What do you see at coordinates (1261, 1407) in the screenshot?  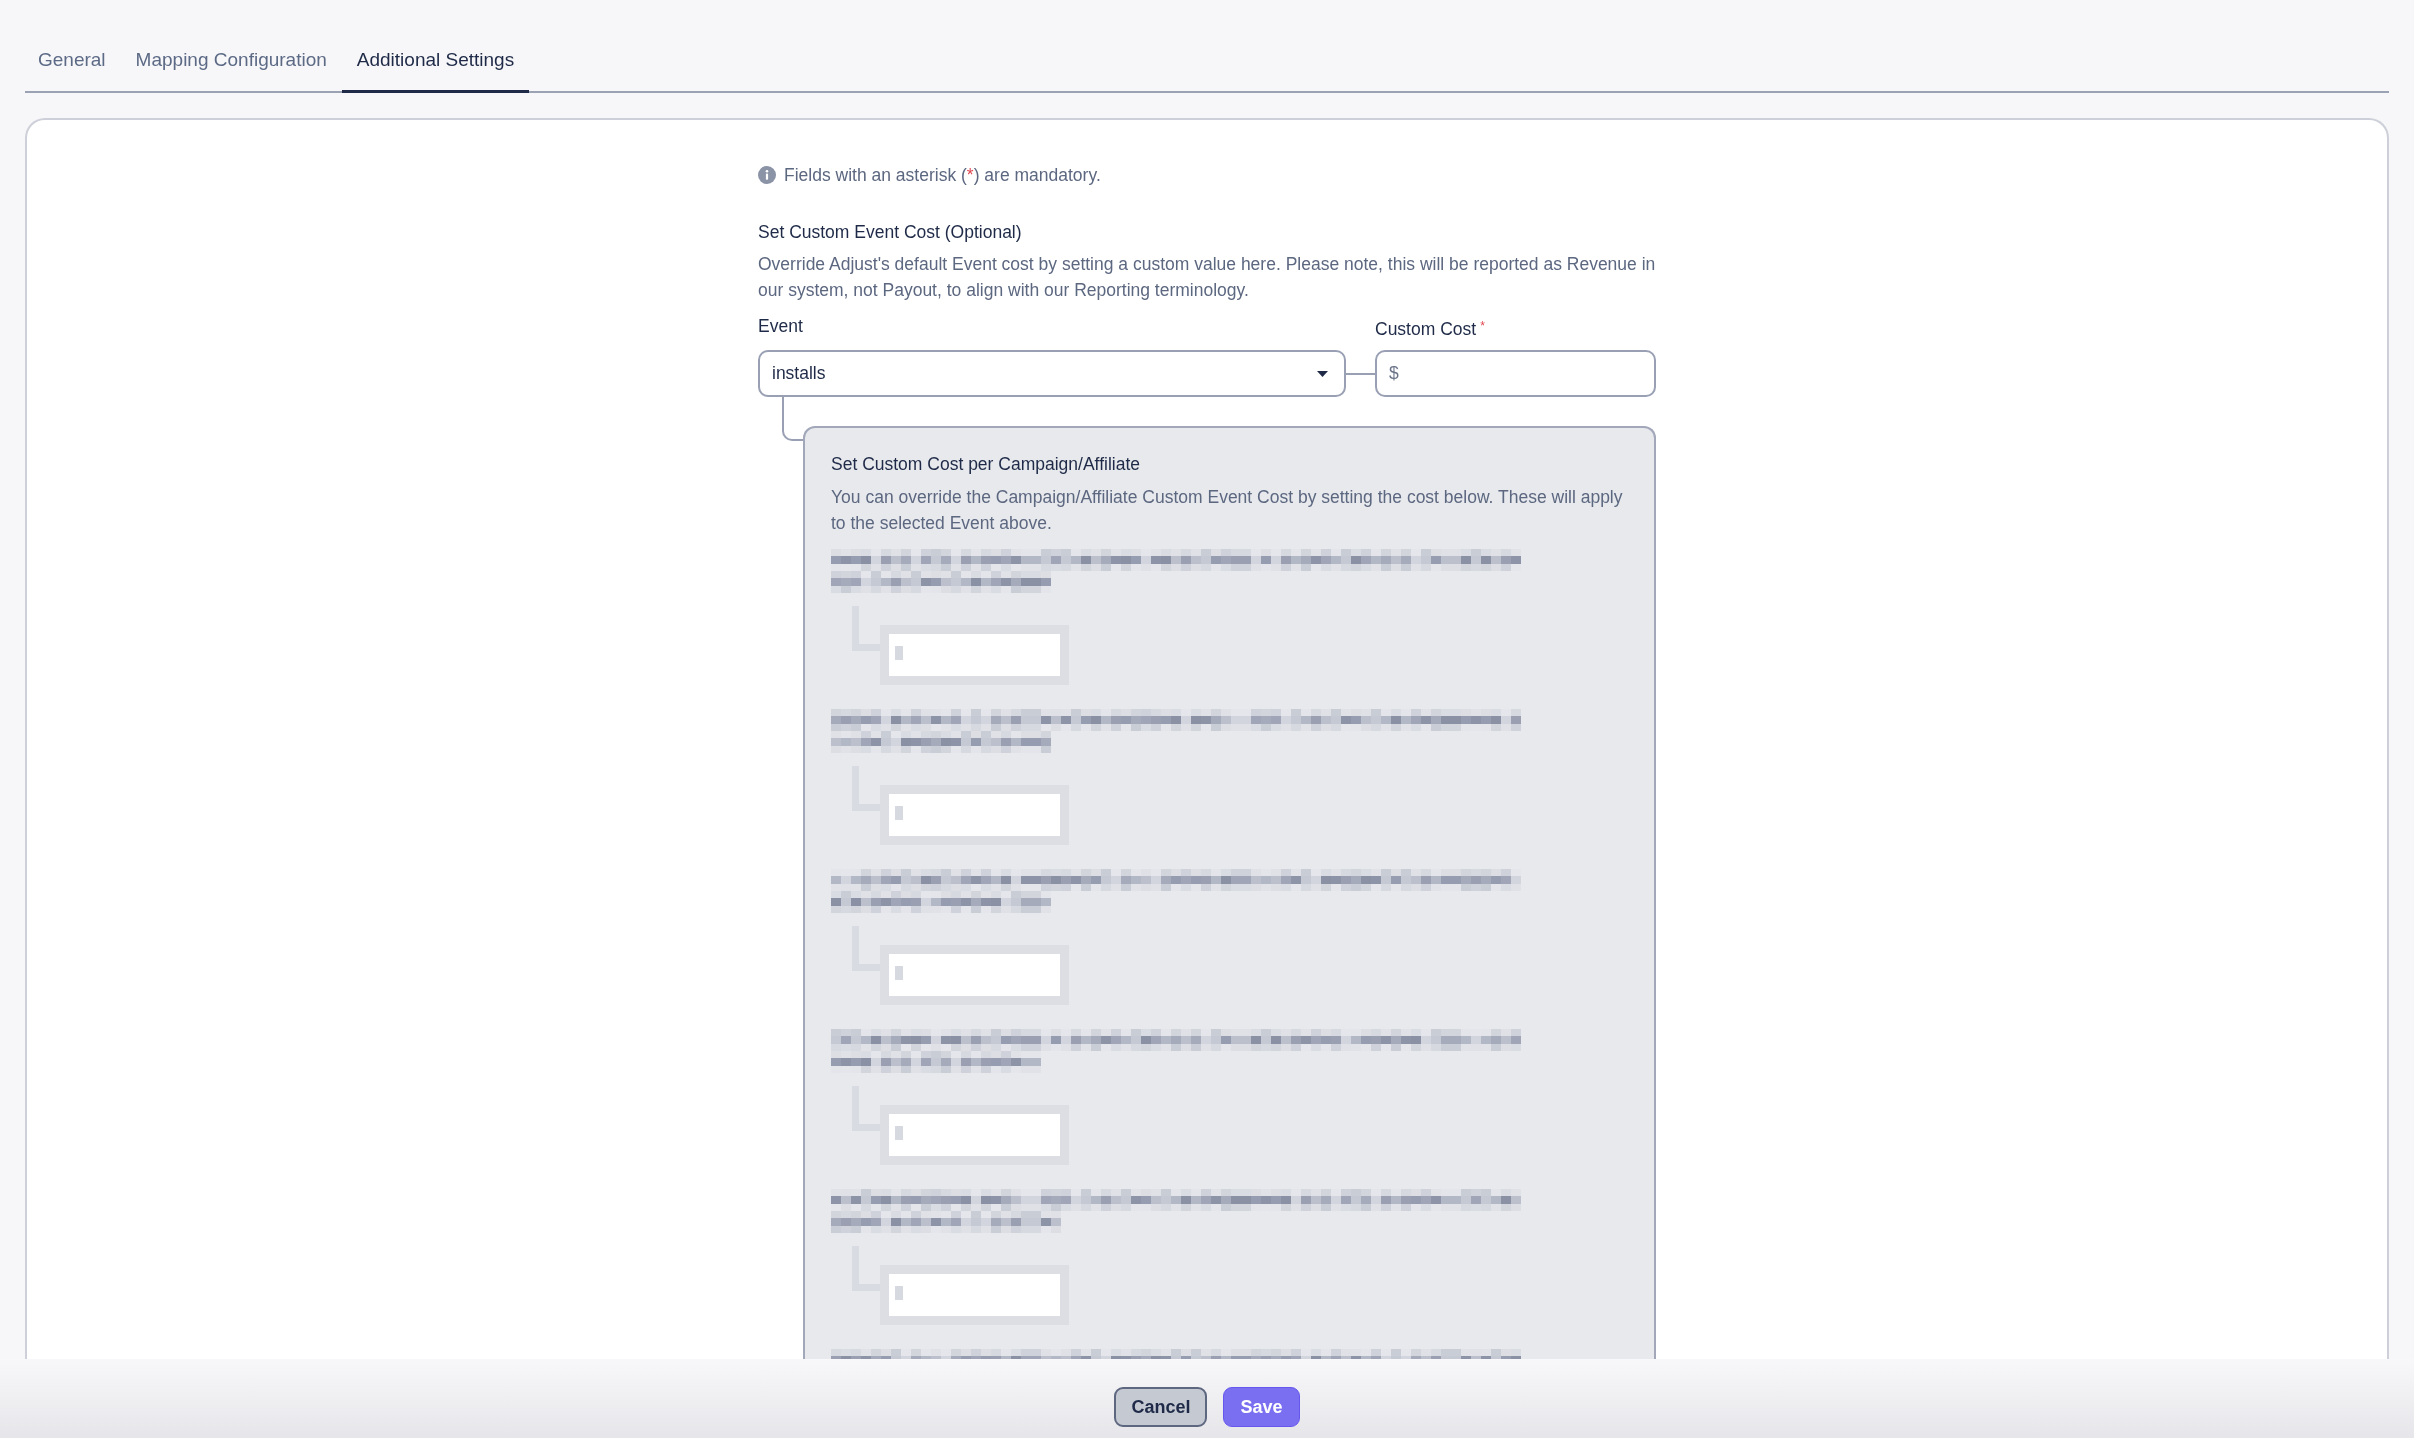 I see `save-button: Save` at bounding box center [1261, 1407].